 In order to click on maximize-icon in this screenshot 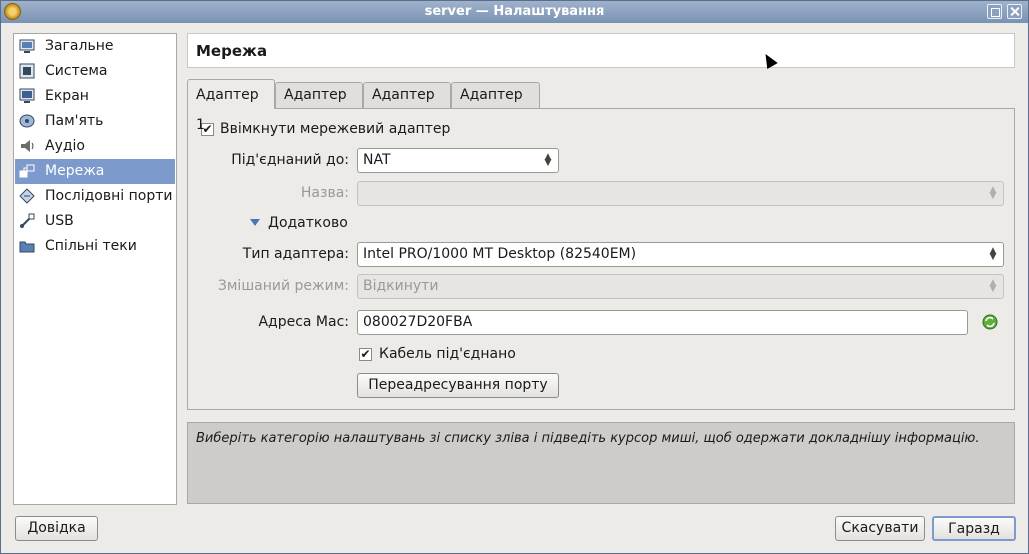, I will do `click(994, 11)`.